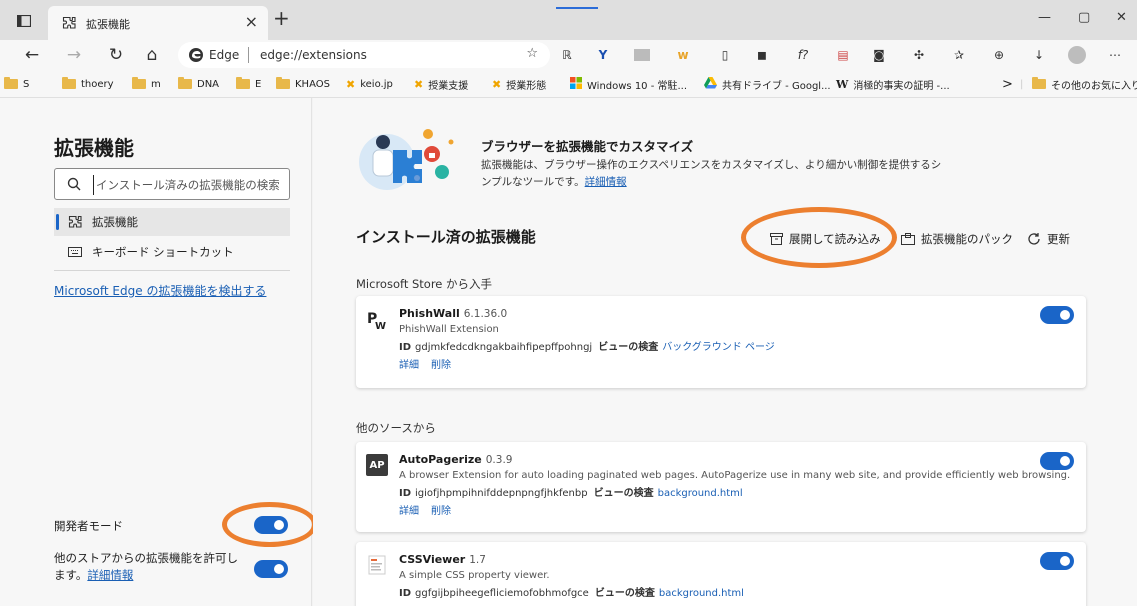 The width and height of the screenshot is (1137, 606). What do you see at coordinates (519, 84) in the screenshot?
I see `bookmark-site: ✖ 授業形態` at bounding box center [519, 84].